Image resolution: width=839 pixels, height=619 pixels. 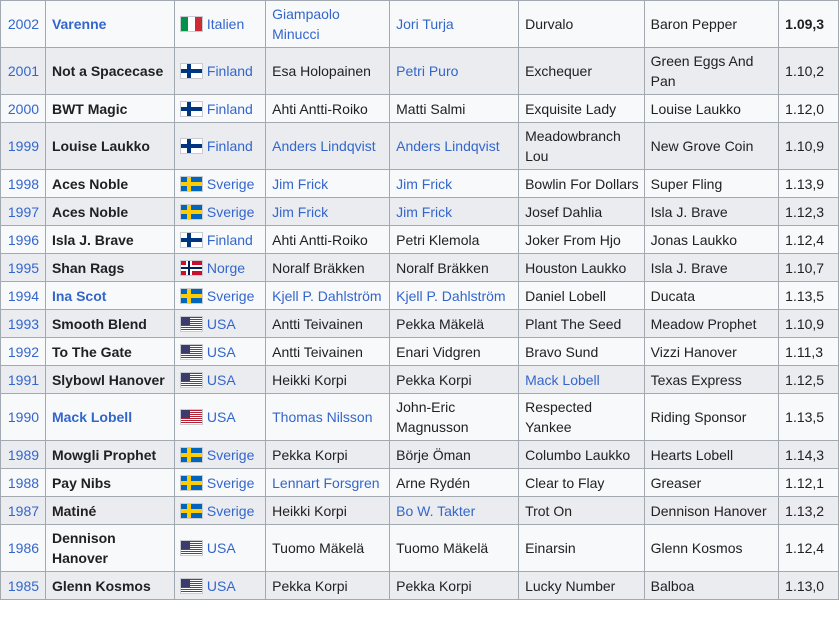 What do you see at coordinates (565, 482) in the screenshot?
I see `second-place-horse: Clear to Flay` at bounding box center [565, 482].